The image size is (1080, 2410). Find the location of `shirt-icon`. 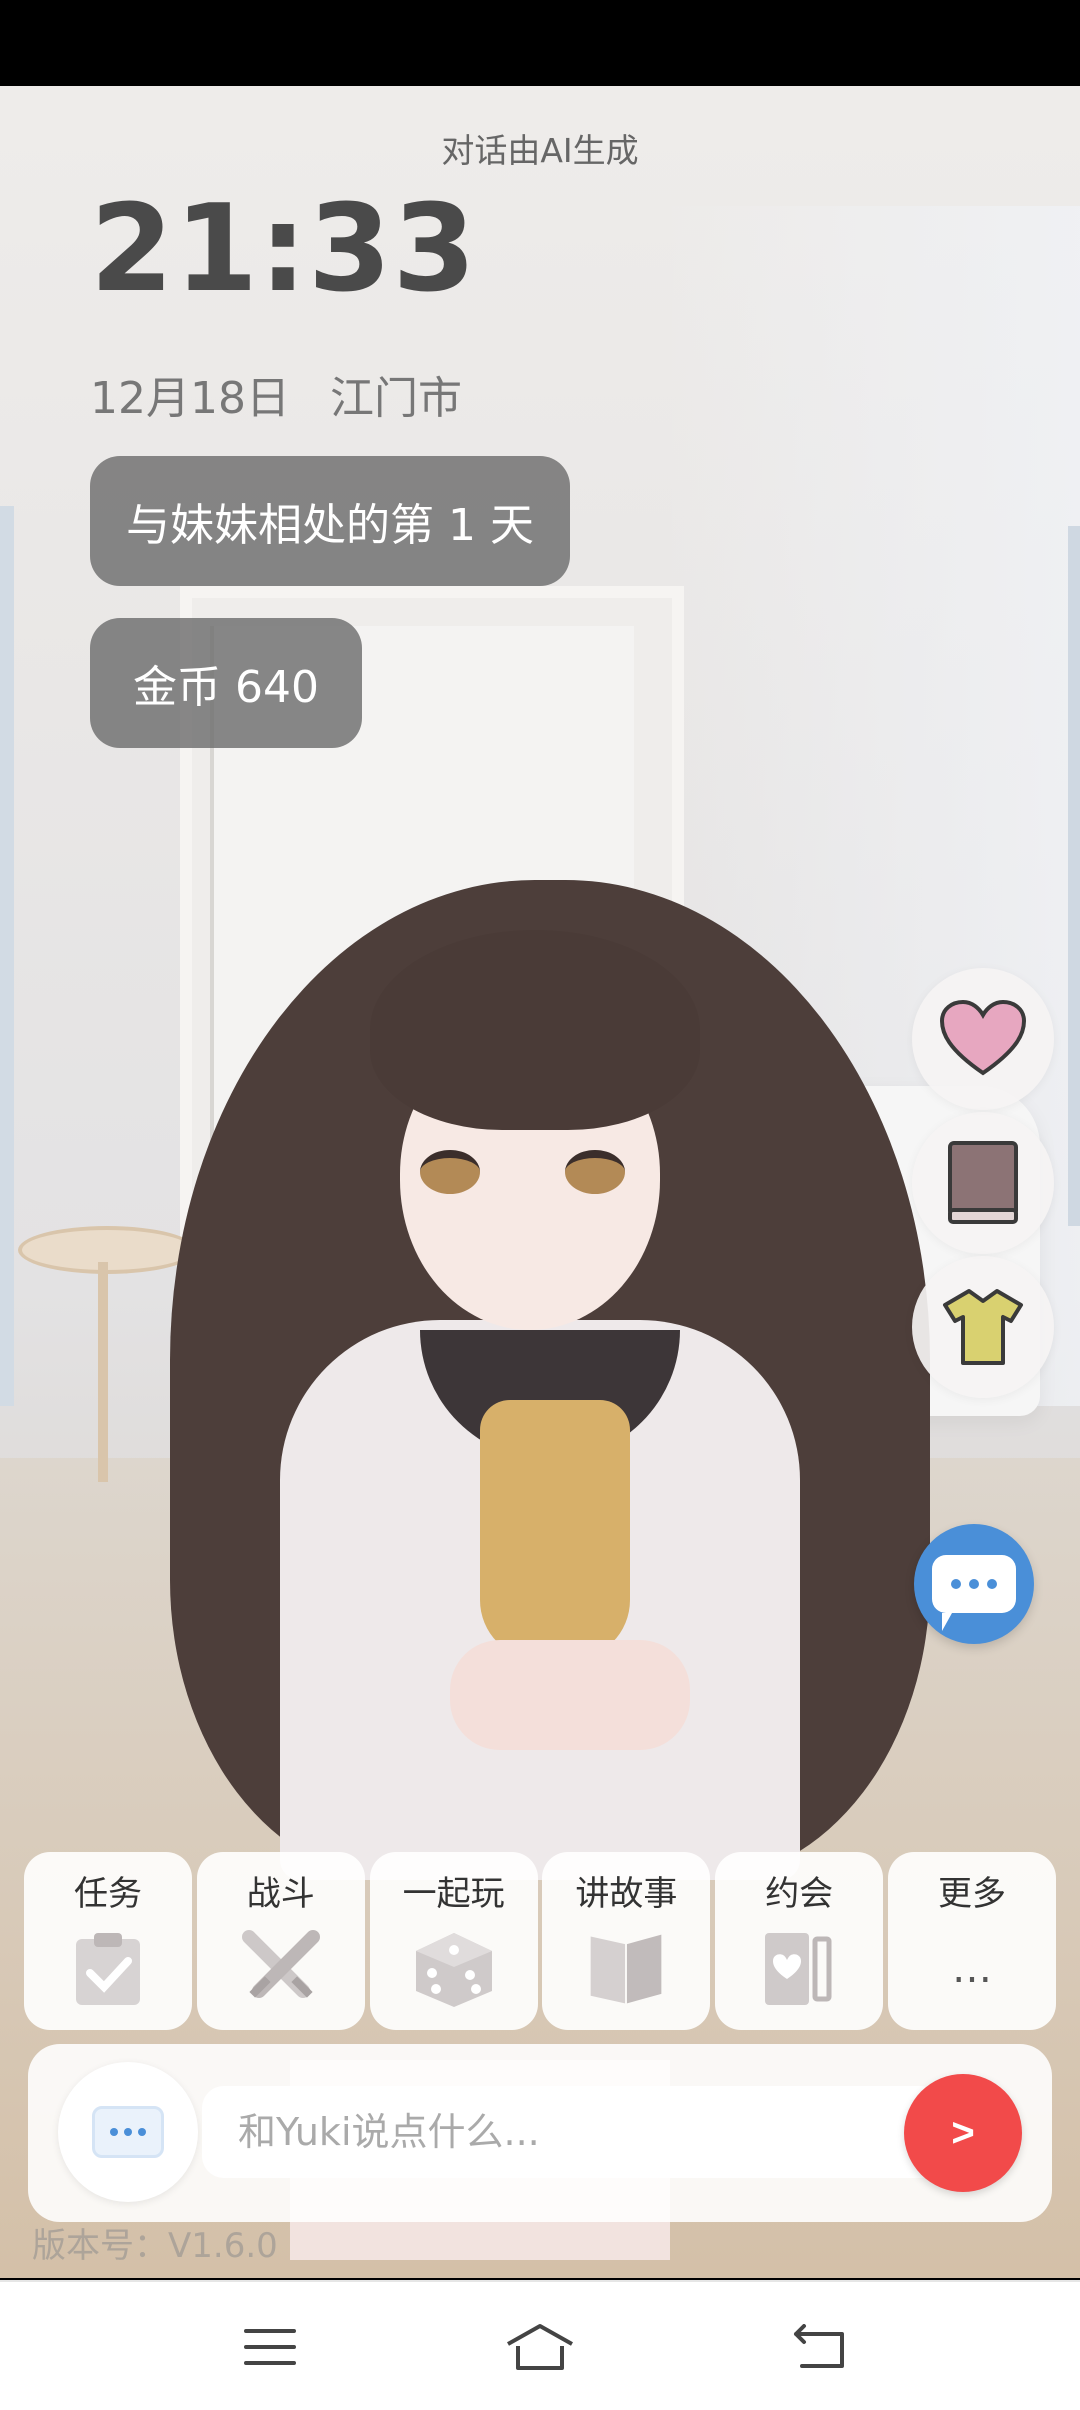

shirt-icon is located at coordinates (983, 1327).